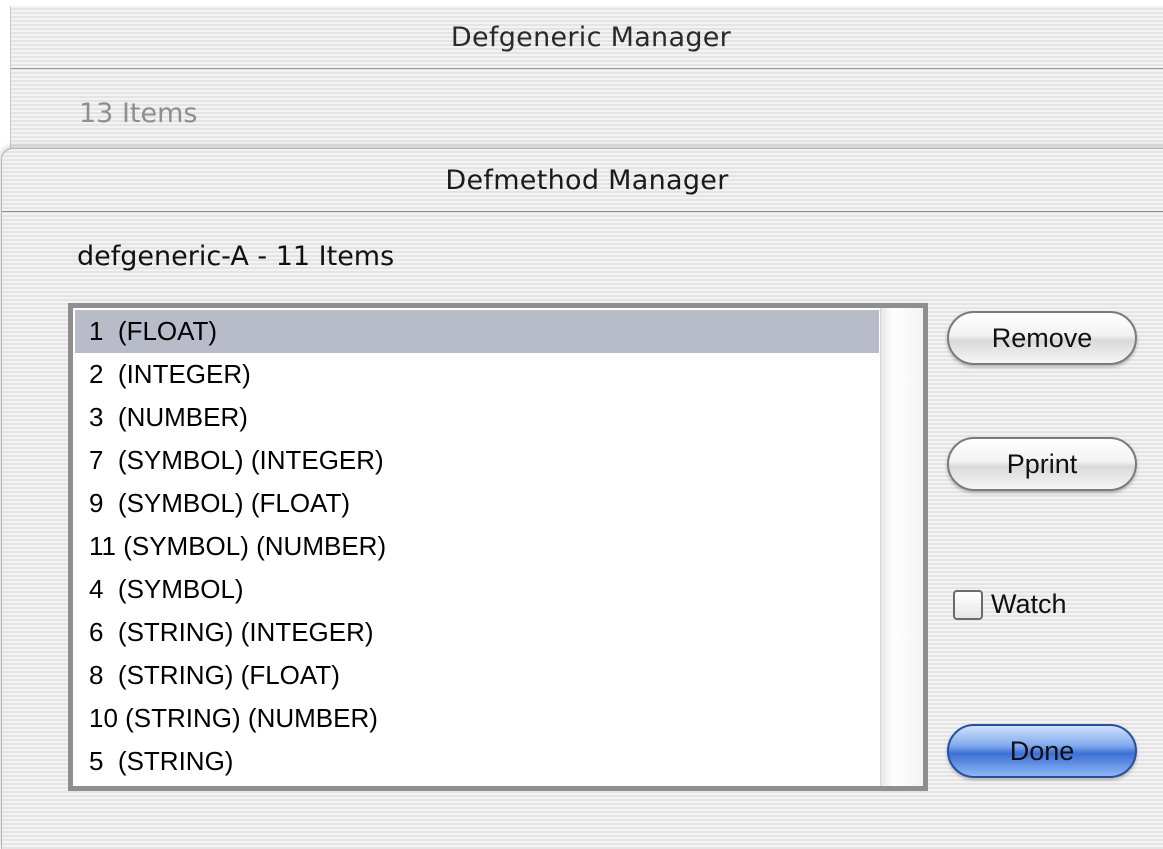 Image resolution: width=1163 pixels, height=849 pixels. What do you see at coordinates (477, 589) in the screenshot?
I see `list-item: 4 (SYMBOL)` at bounding box center [477, 589].